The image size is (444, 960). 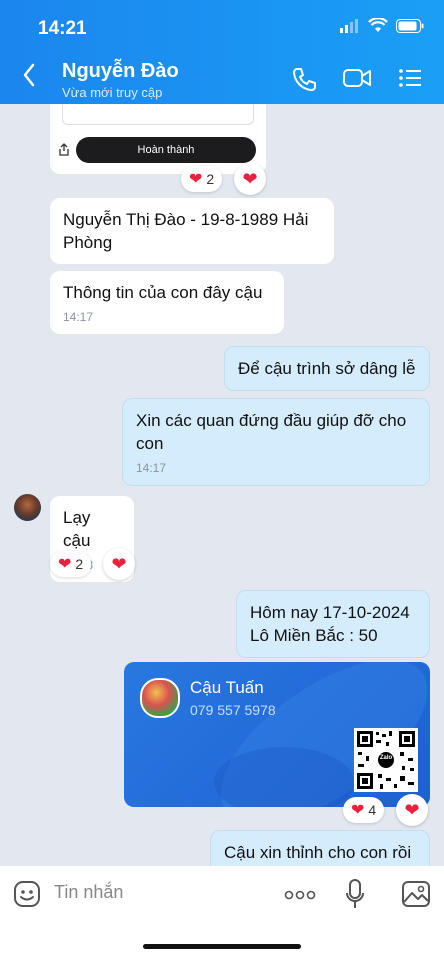 I want to click on contact-status: Vừa mới truy cập, so click(x=112, y=92).